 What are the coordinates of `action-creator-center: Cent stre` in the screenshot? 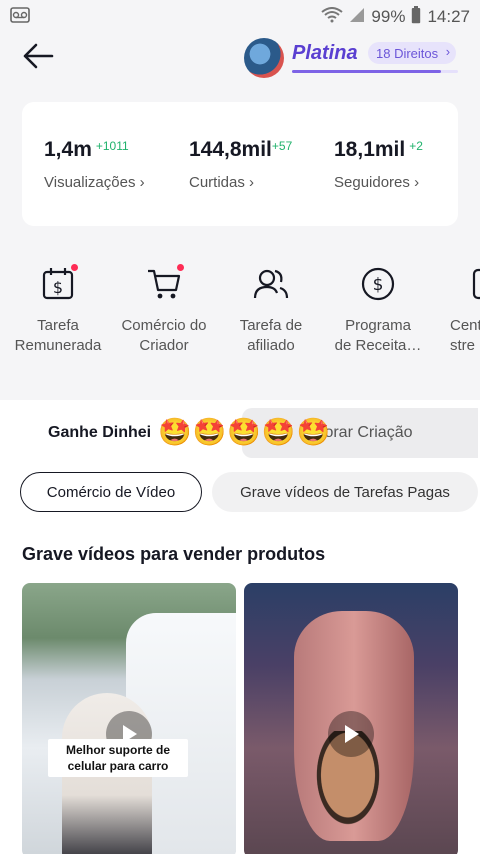 It's located at (455, 311).